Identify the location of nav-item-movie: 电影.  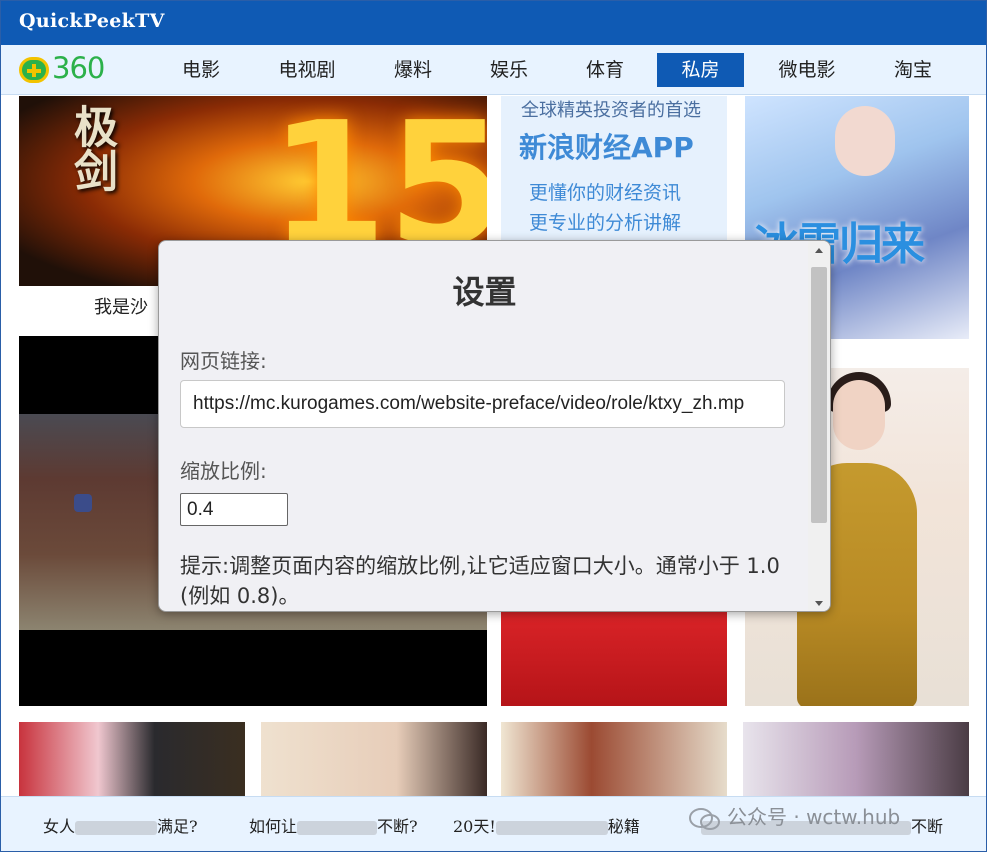
(201, 70).